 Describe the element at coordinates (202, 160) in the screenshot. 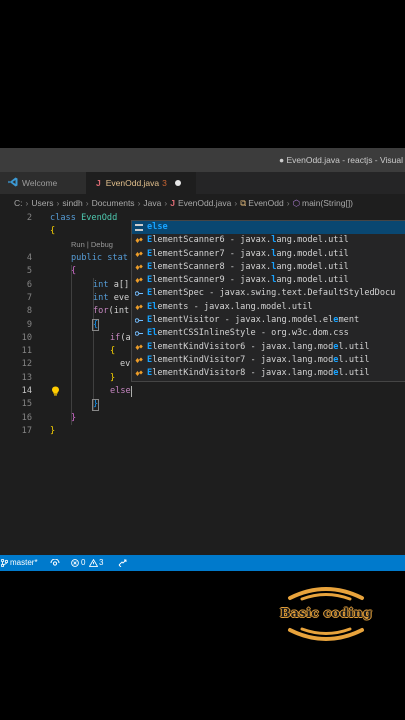

I see `title-bar: ● EvenOdd.java - reactjs - Visual` at that location.